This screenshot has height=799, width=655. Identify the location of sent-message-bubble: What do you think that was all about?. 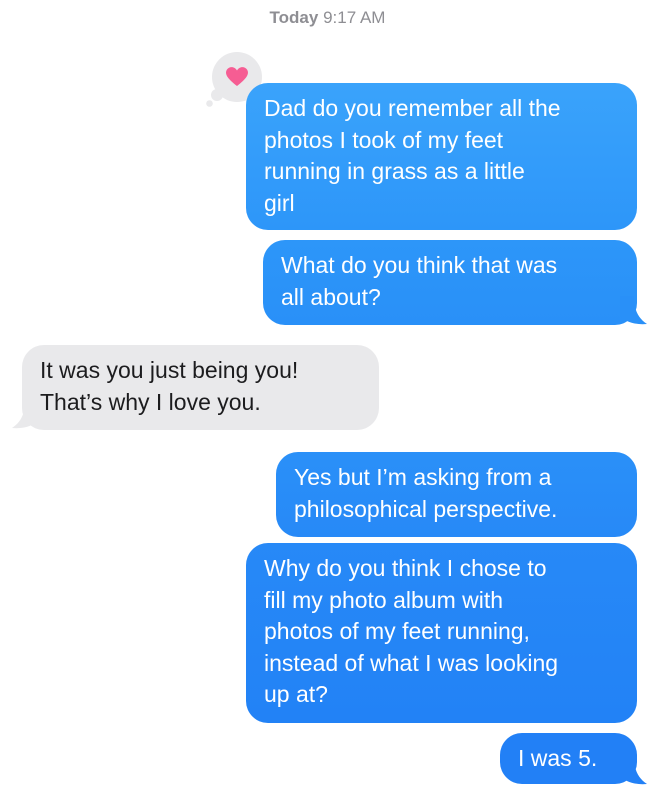
(450, 282).